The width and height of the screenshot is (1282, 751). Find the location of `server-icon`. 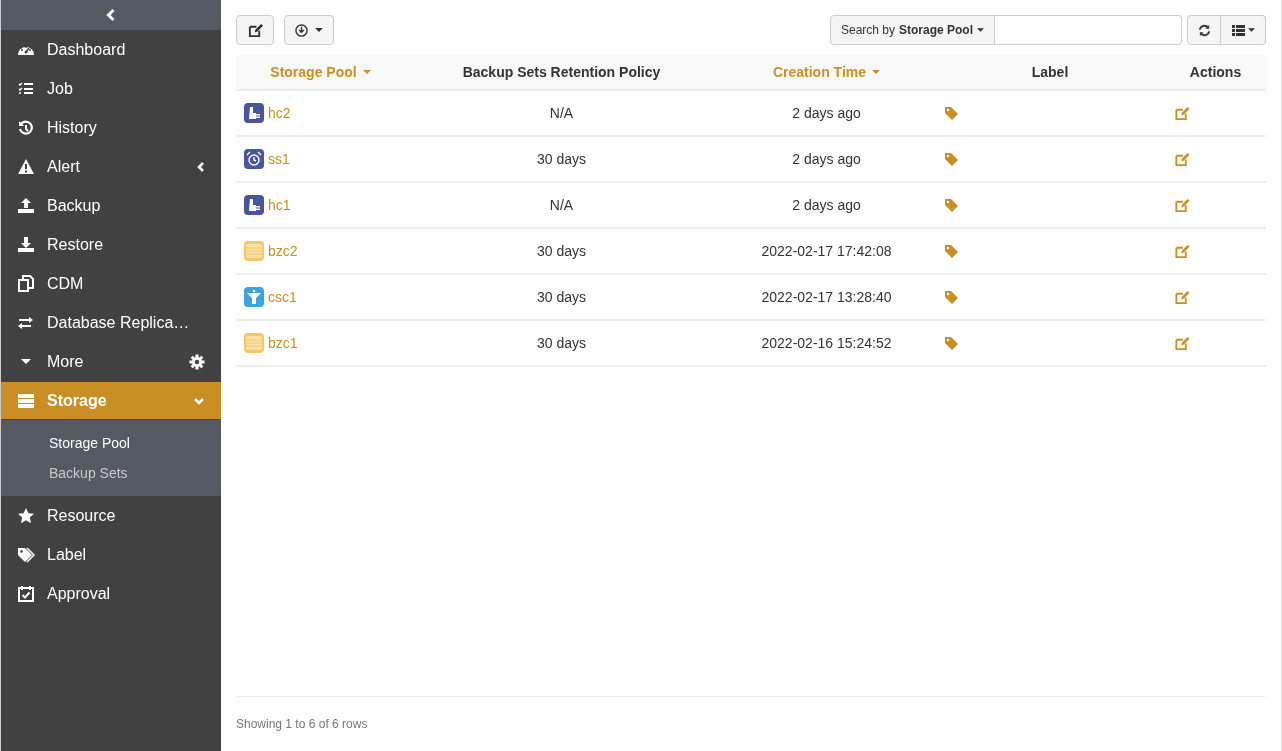

server-icon is located at coordinates (26, 400).